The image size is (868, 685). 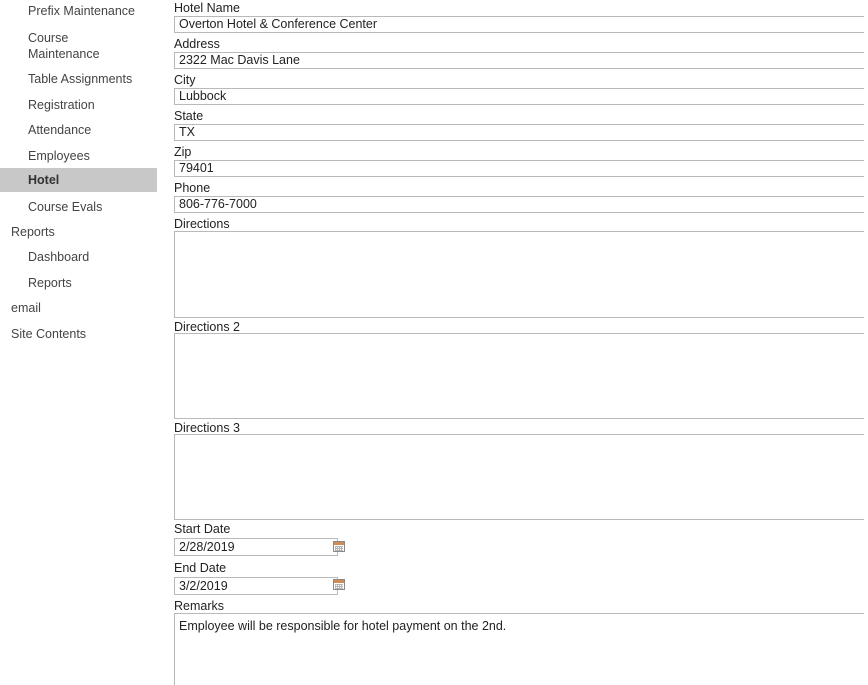 I want to click on city-label: City, so click(x=185, y=80).